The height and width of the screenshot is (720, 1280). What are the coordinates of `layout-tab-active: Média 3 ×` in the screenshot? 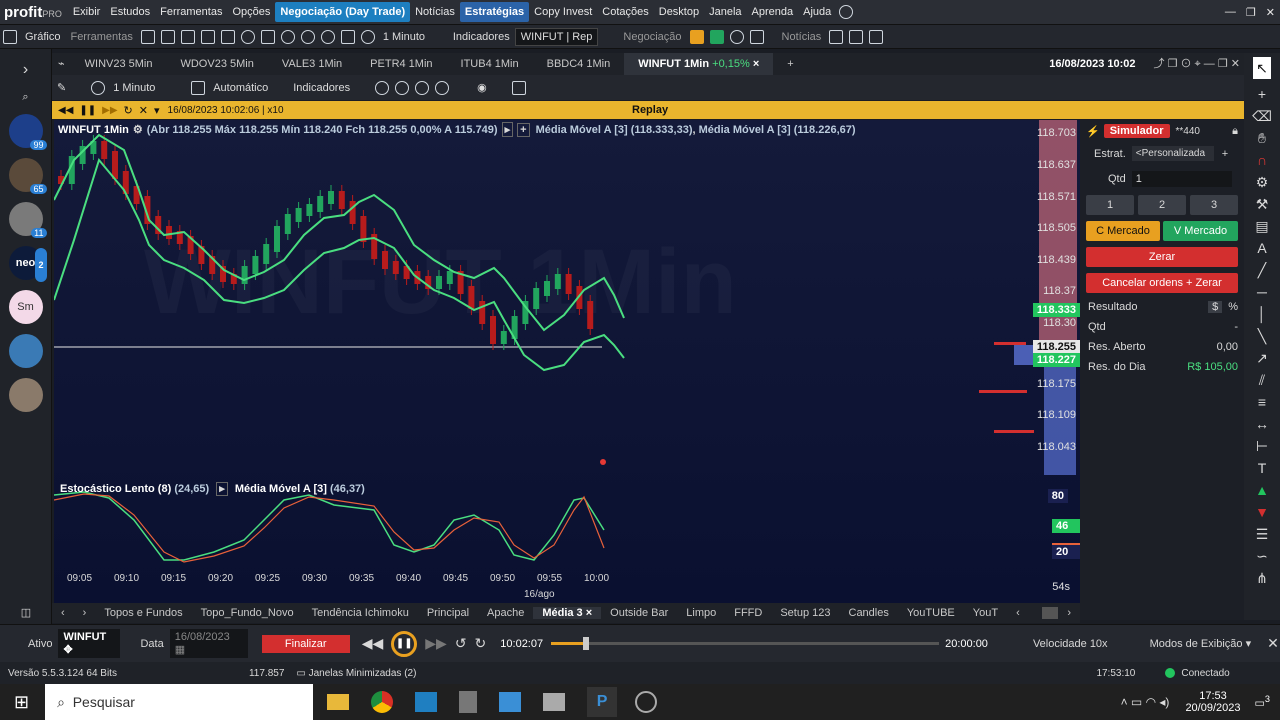 It's located at (567, 613).